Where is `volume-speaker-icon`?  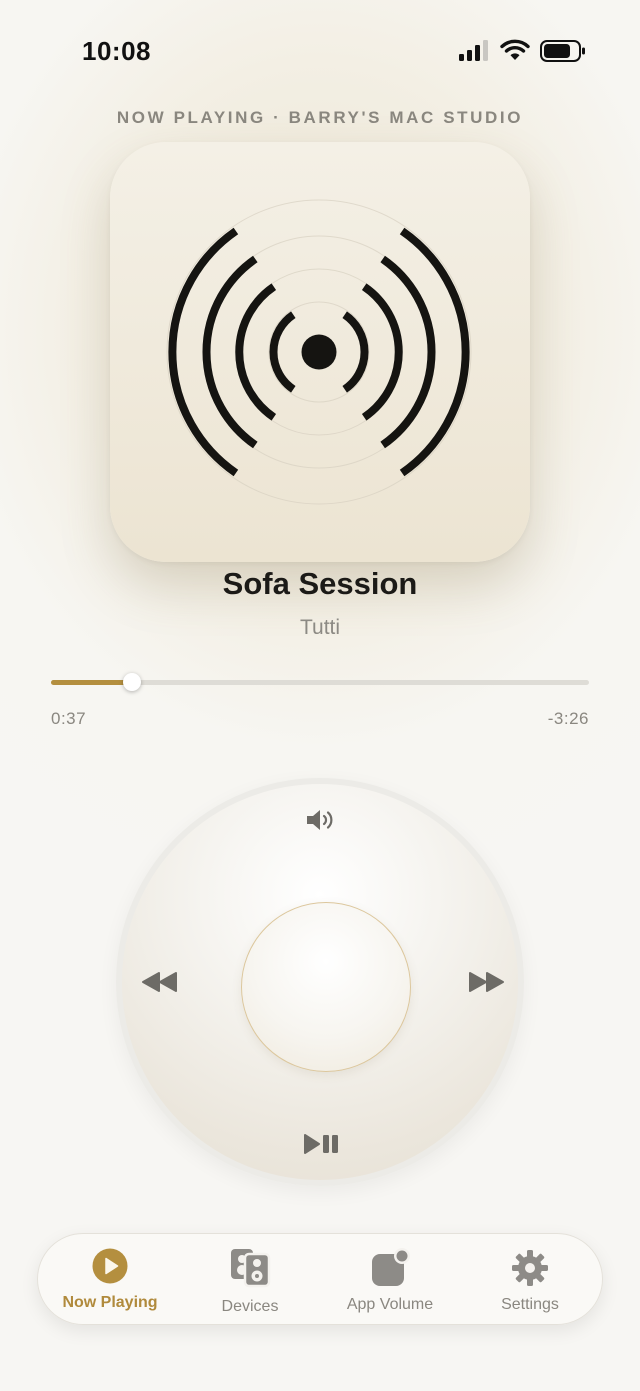
volume-speaker-icon is located at coordinates (321, 820).